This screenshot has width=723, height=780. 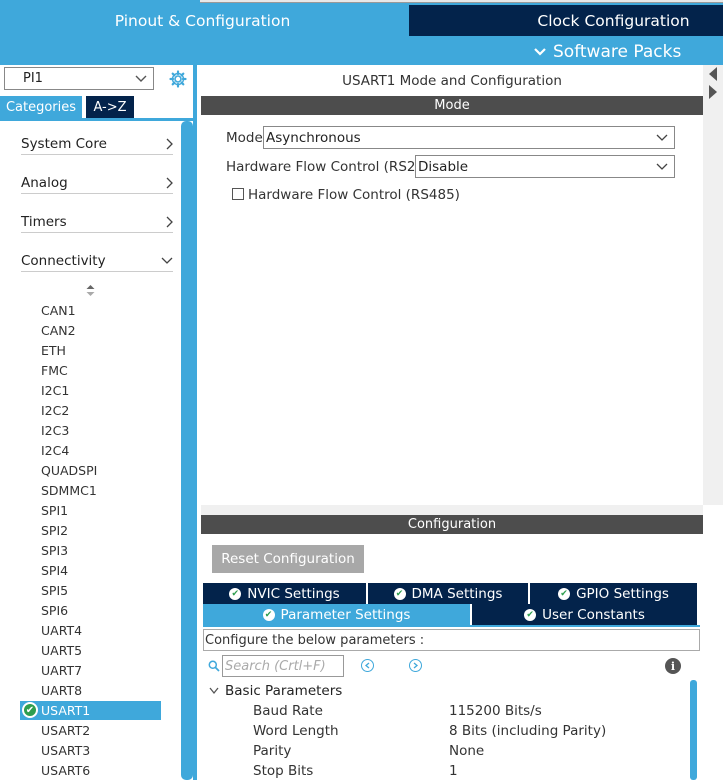 I want to click on param-name-stop-bits: Stop Bits, so click(x=283, y=771).